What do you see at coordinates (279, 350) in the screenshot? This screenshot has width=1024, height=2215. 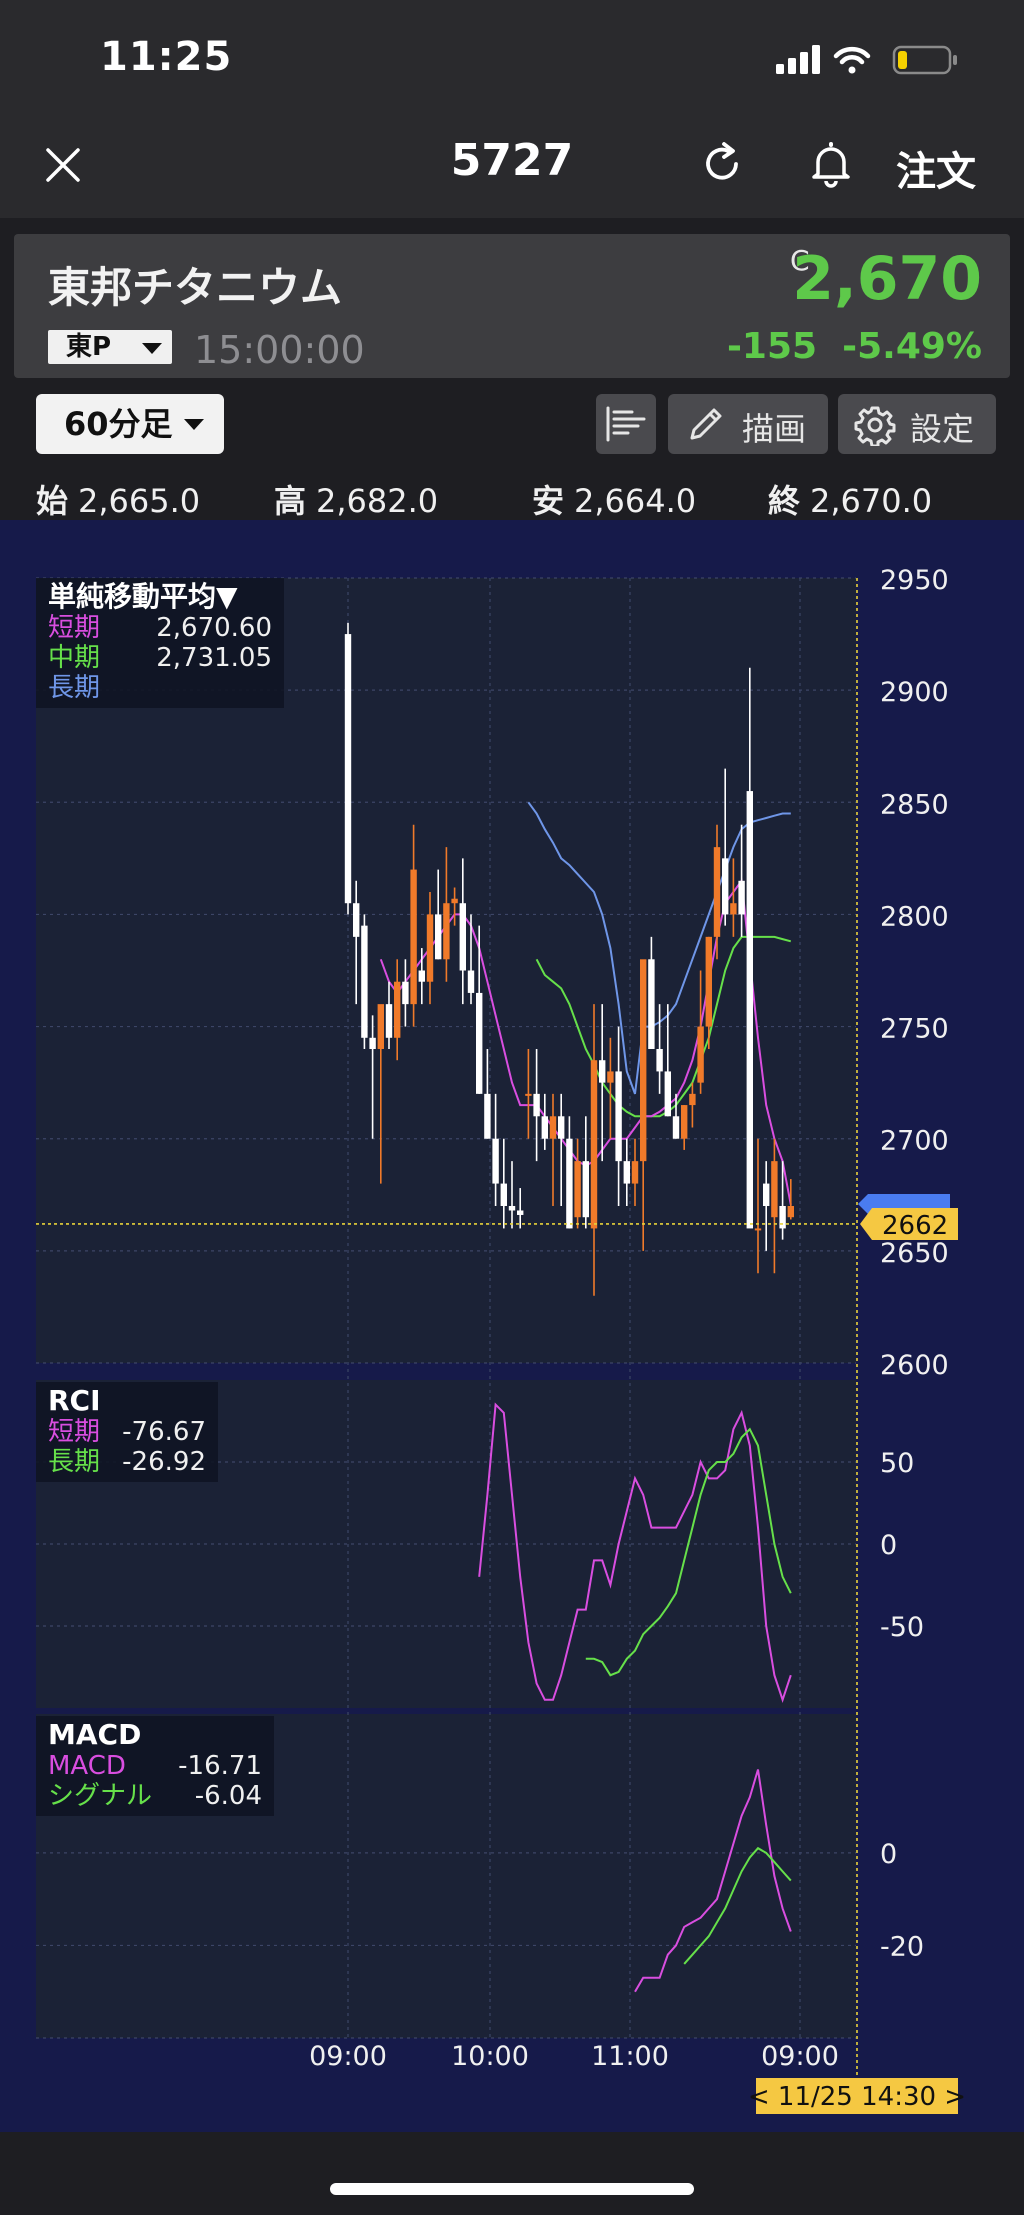 I see `quote-time: 15:00:00` at bounding box center [279, 350].